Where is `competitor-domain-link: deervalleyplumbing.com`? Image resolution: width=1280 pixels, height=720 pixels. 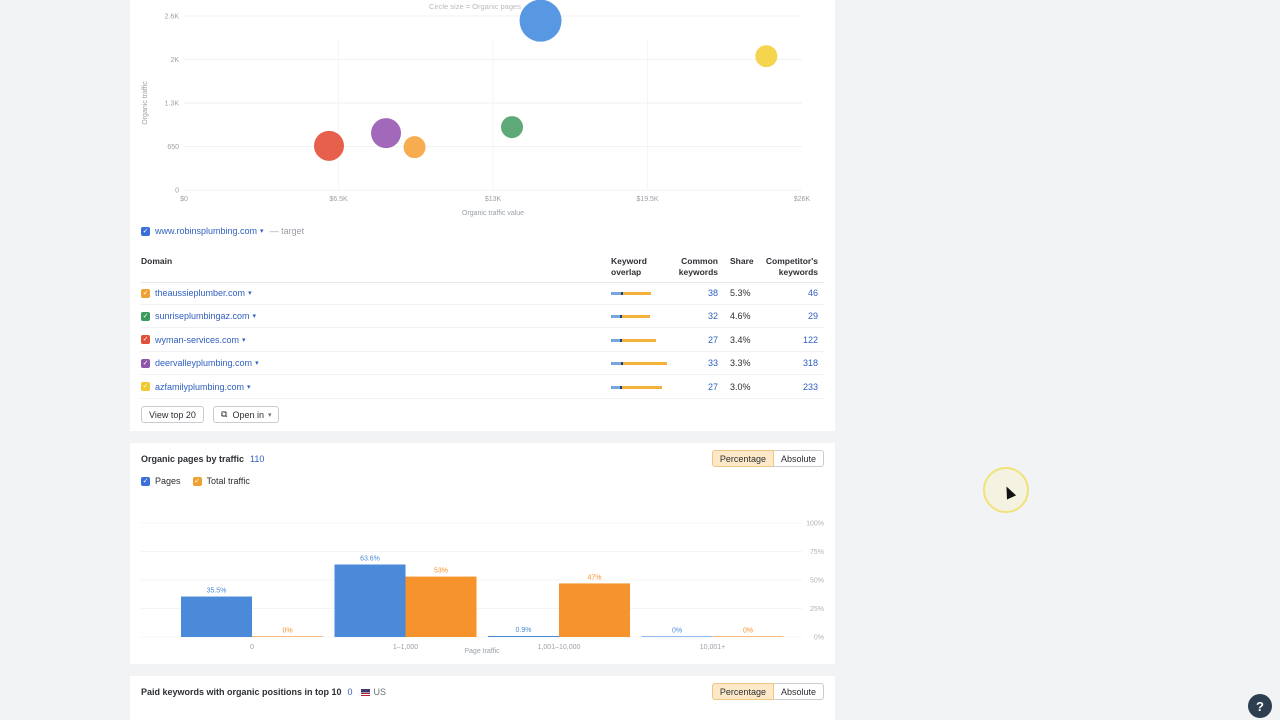 competitor-domain-link: deervalleyplumbing.com is located at coordinates (203, 363).